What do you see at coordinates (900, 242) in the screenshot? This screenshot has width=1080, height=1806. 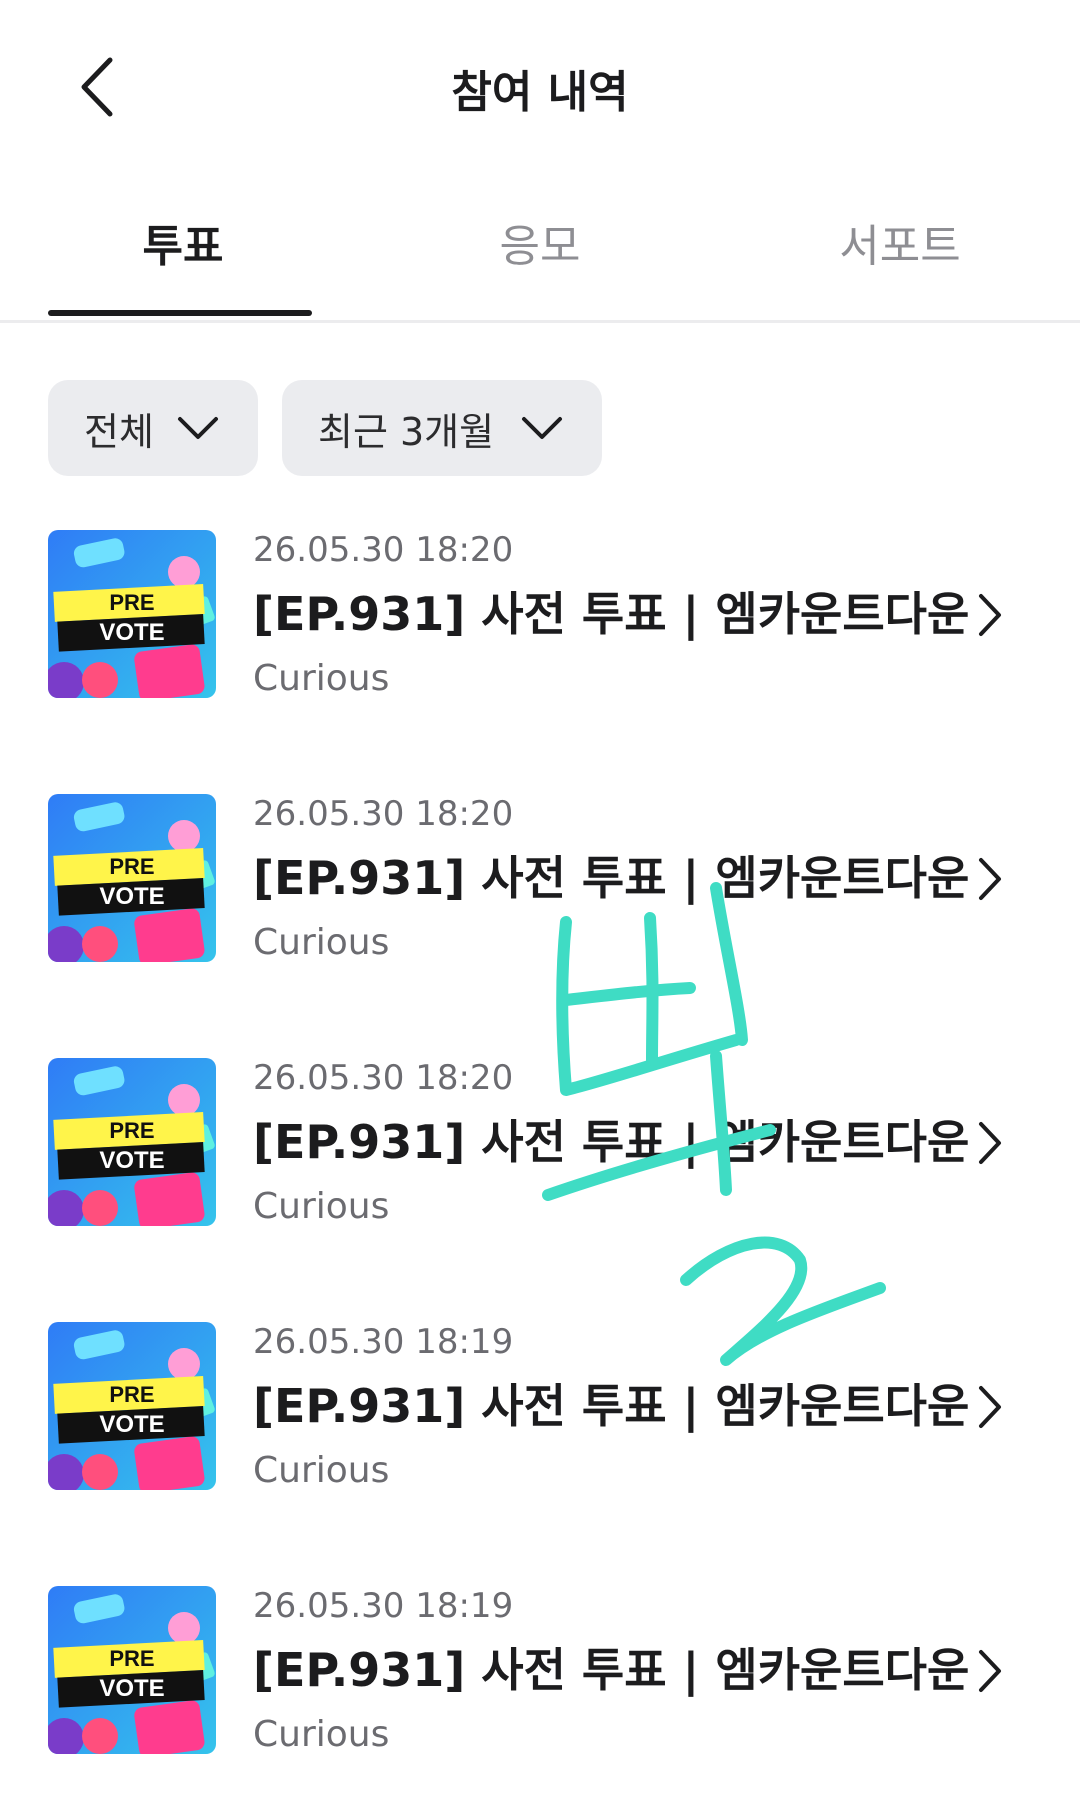 I see `tab-support: 서포트` at bounding box center [900, 242].